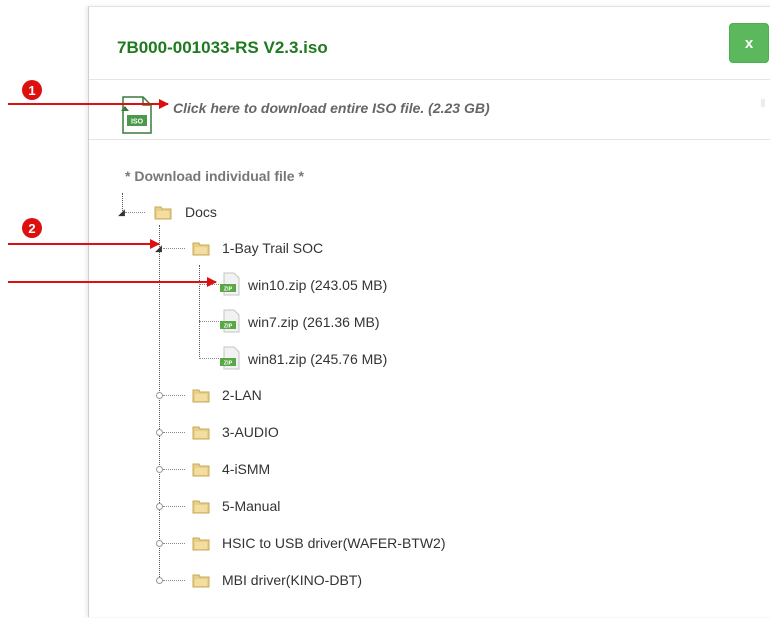  Describe the element at coordinates (32, 228) in the screenshot. I see `annotation-badge-2: 2` at that location.